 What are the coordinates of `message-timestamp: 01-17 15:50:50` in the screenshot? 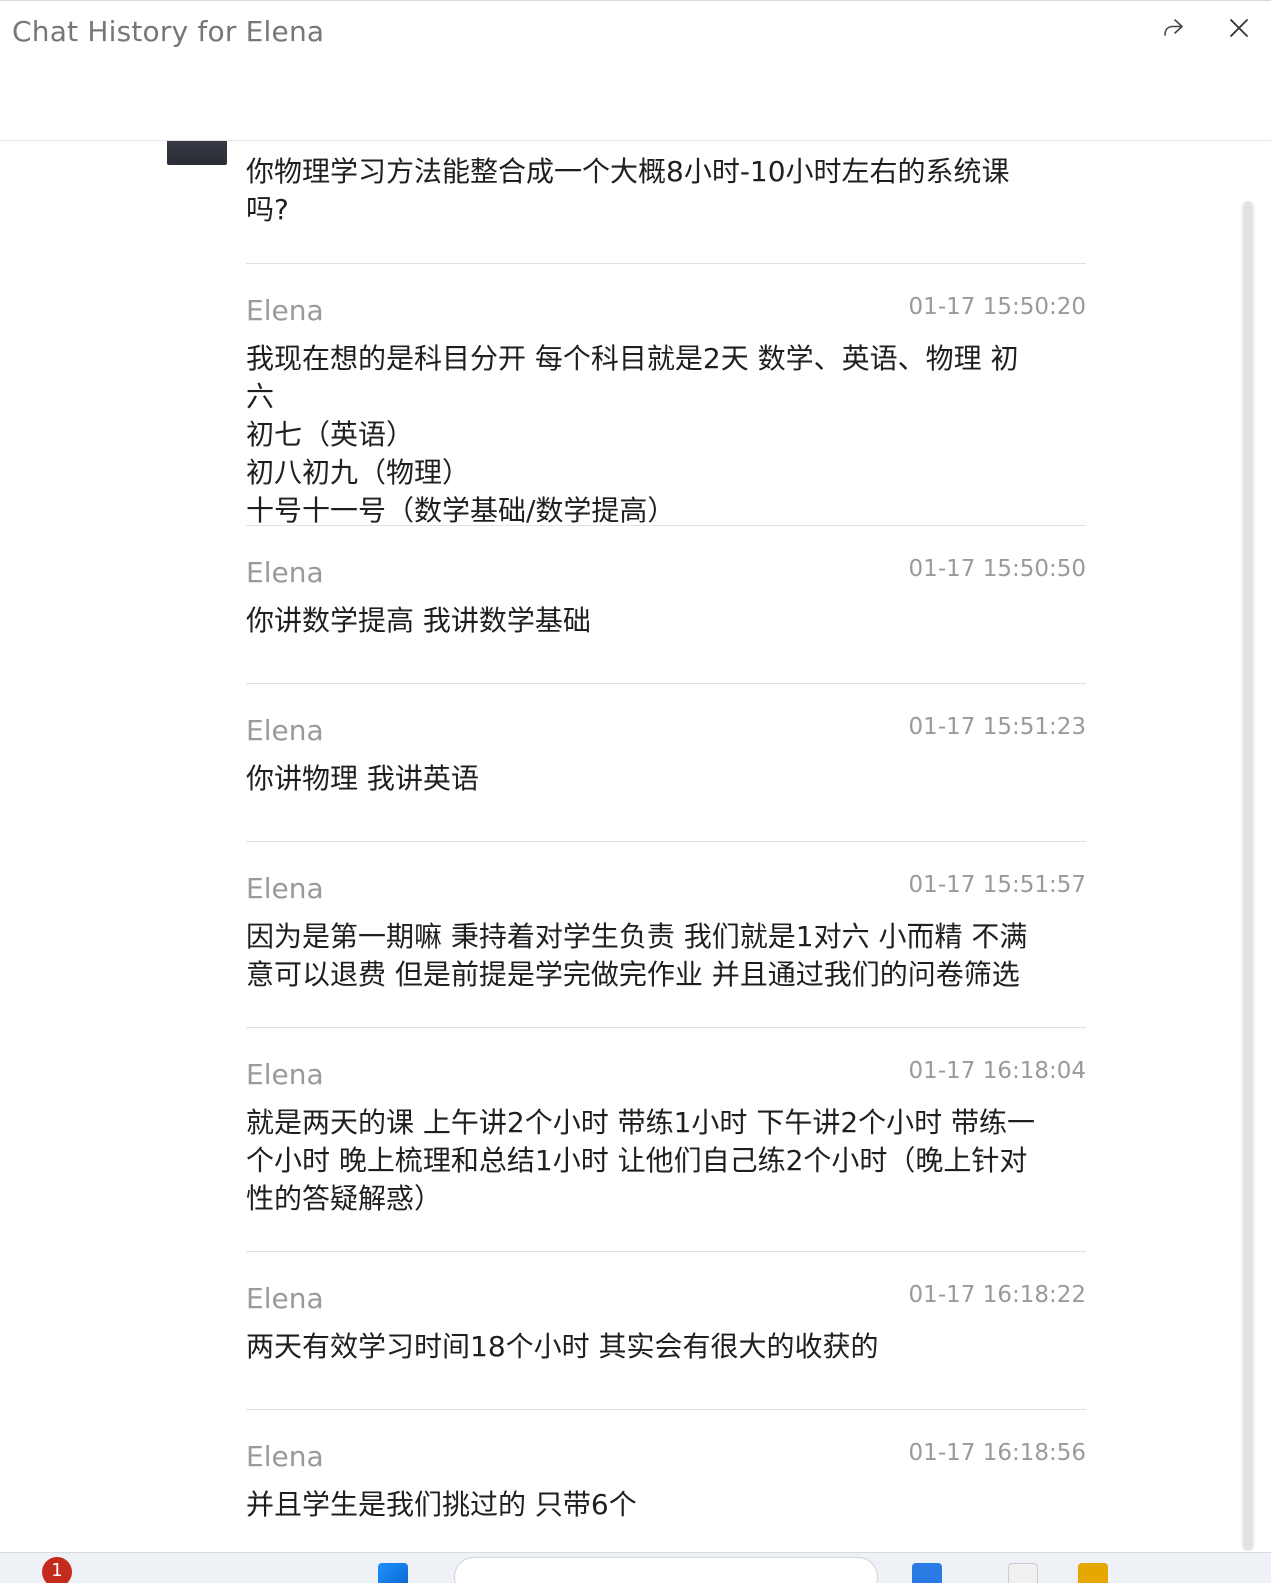 It's located at (997, 569).